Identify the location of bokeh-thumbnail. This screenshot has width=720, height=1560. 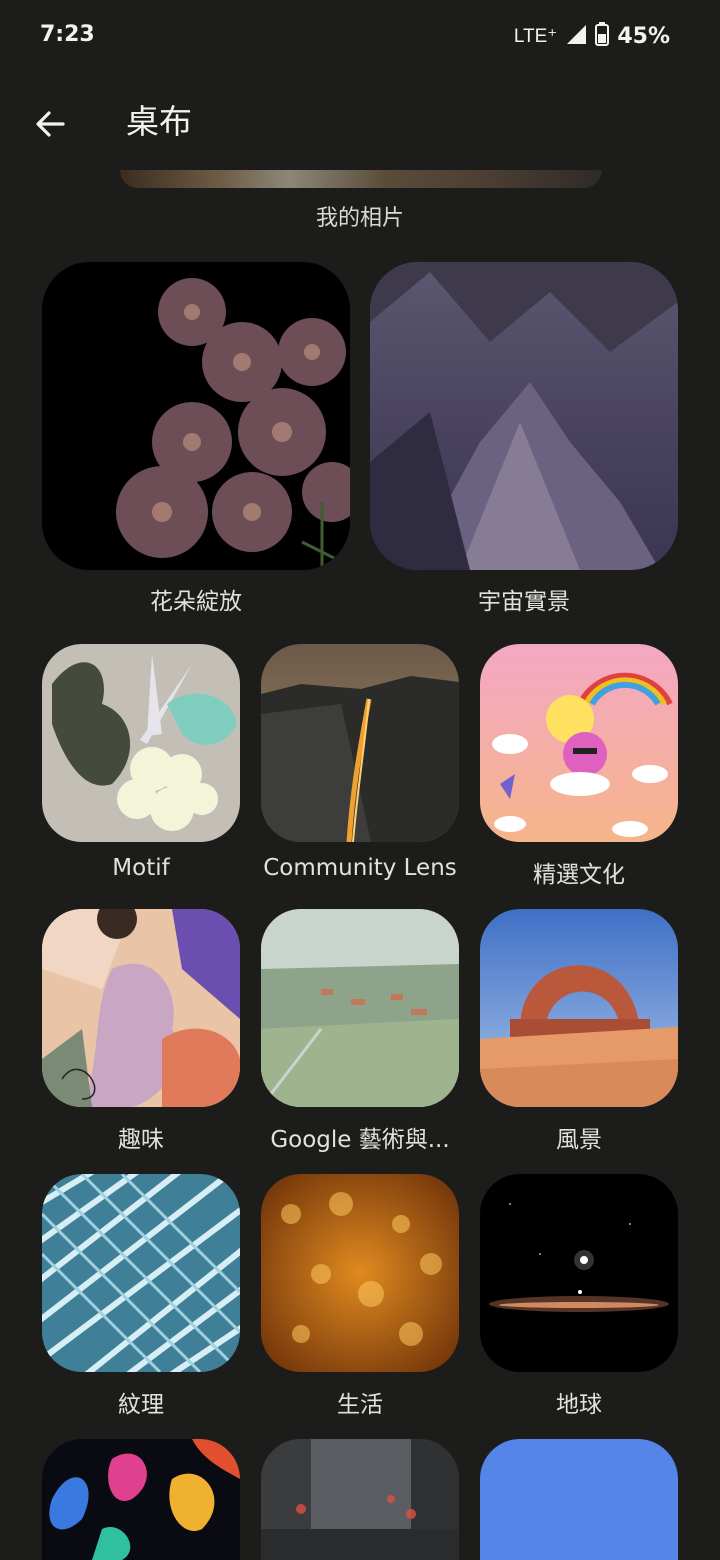
(360, 1273).